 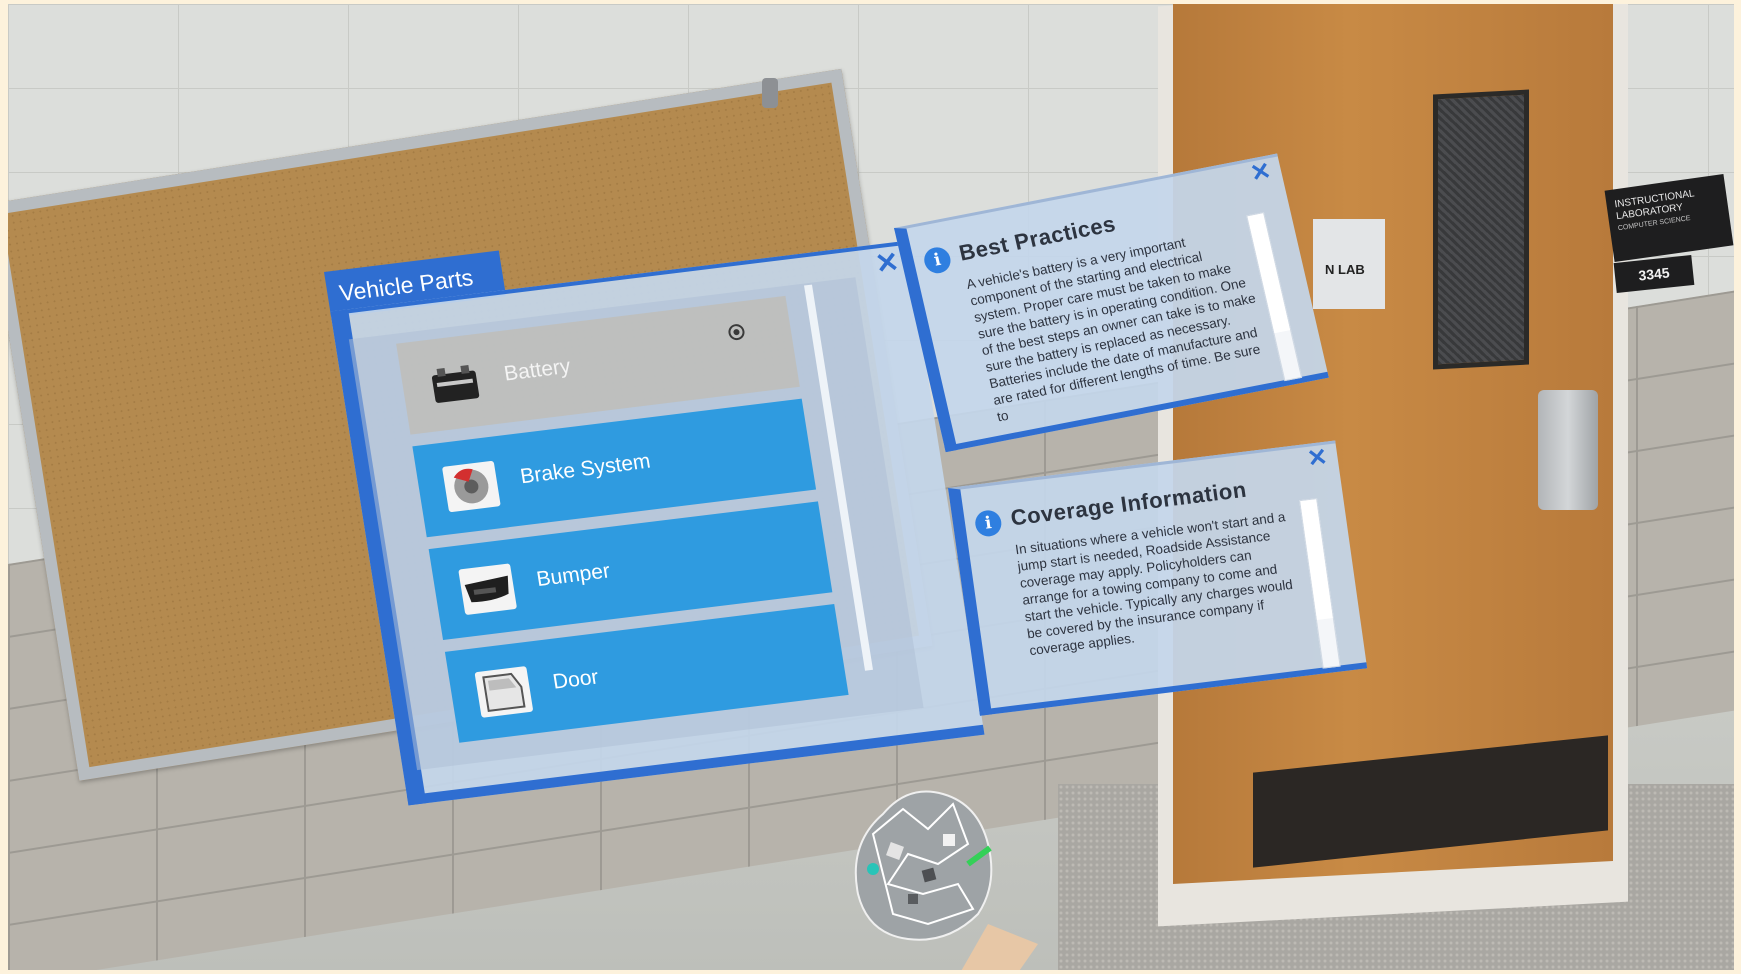 What do you see at coordinates (573, 575) in the screenshot?
I see `list-item-label: Bumper` at bounding box center [573, 575].